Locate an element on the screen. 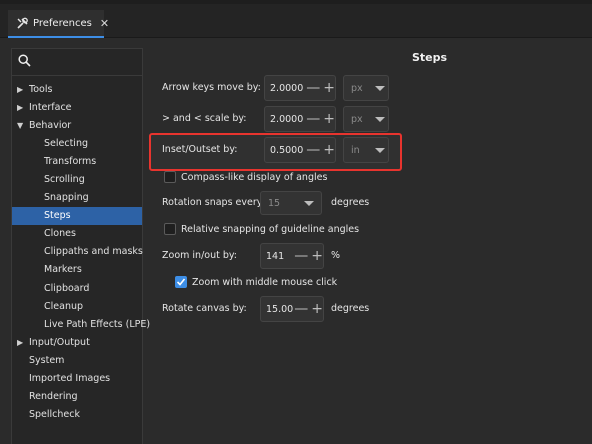  sidebar-item-label: Clippaths and masks is located at coordinates (93, 252).